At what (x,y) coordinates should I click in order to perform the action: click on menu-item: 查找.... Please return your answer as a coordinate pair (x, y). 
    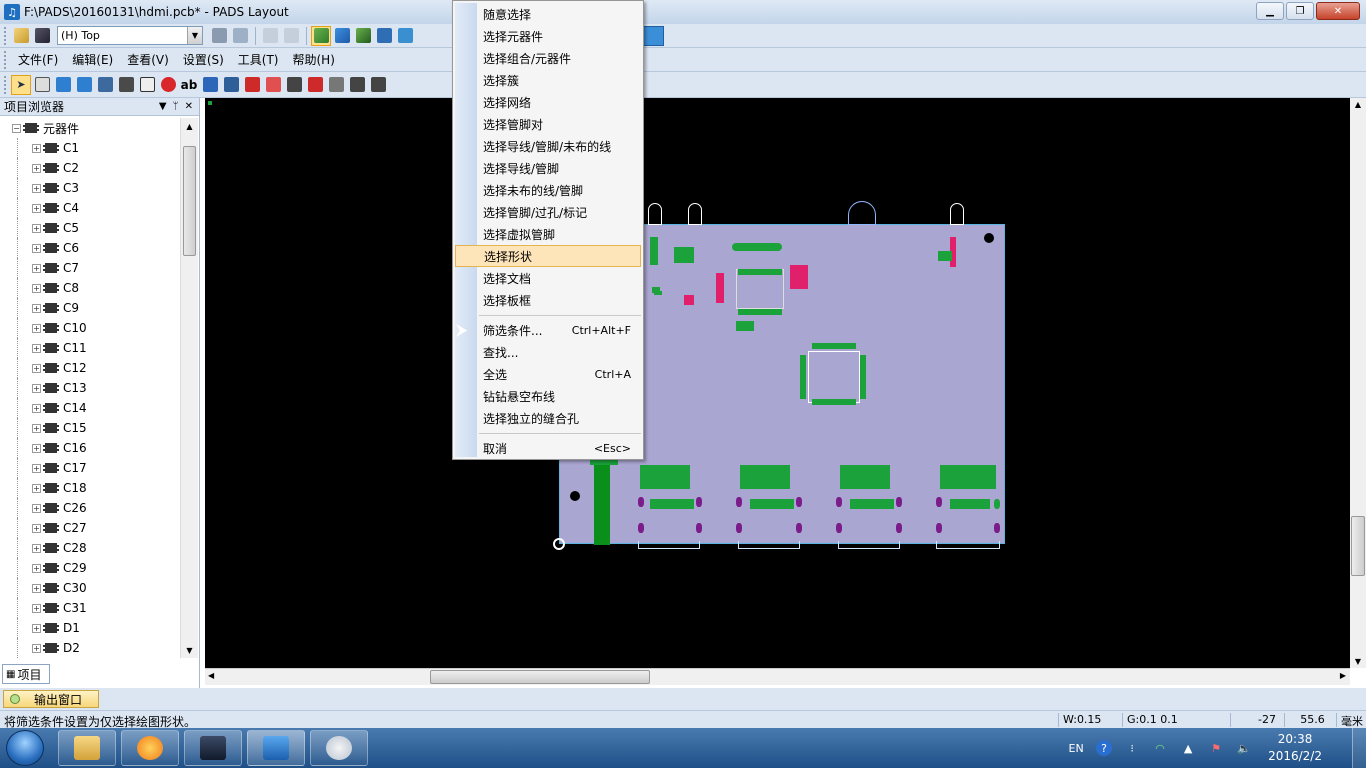
    Looking at the image, I should click on (548, 352).